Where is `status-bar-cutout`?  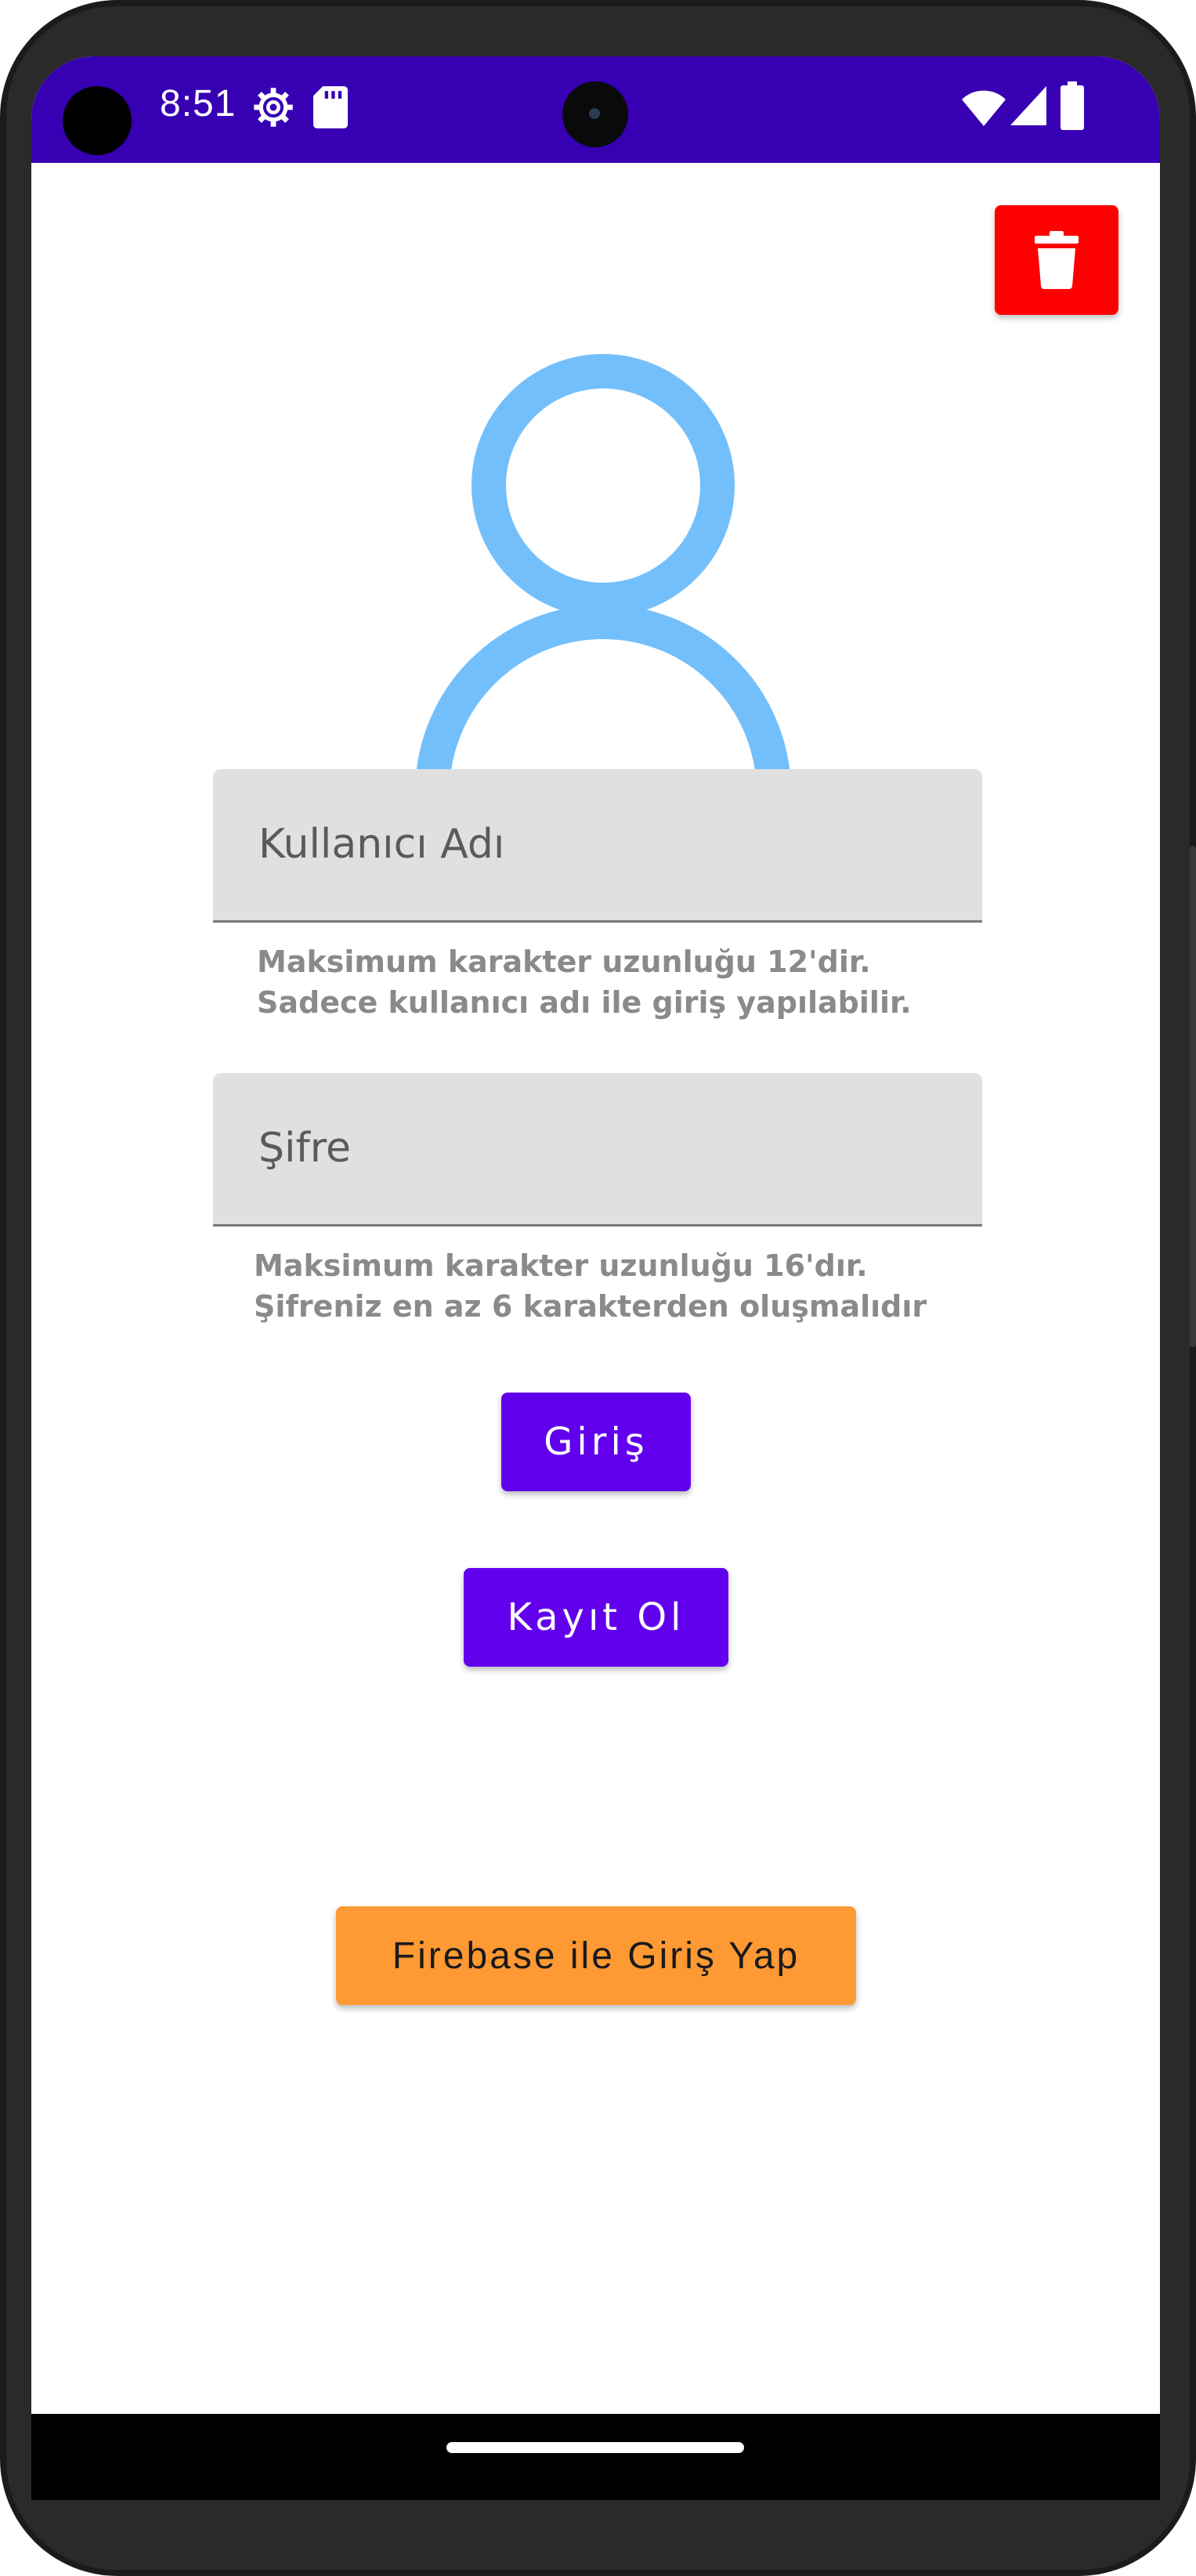 status-bar-cutout is located at coordinates (97, 120).